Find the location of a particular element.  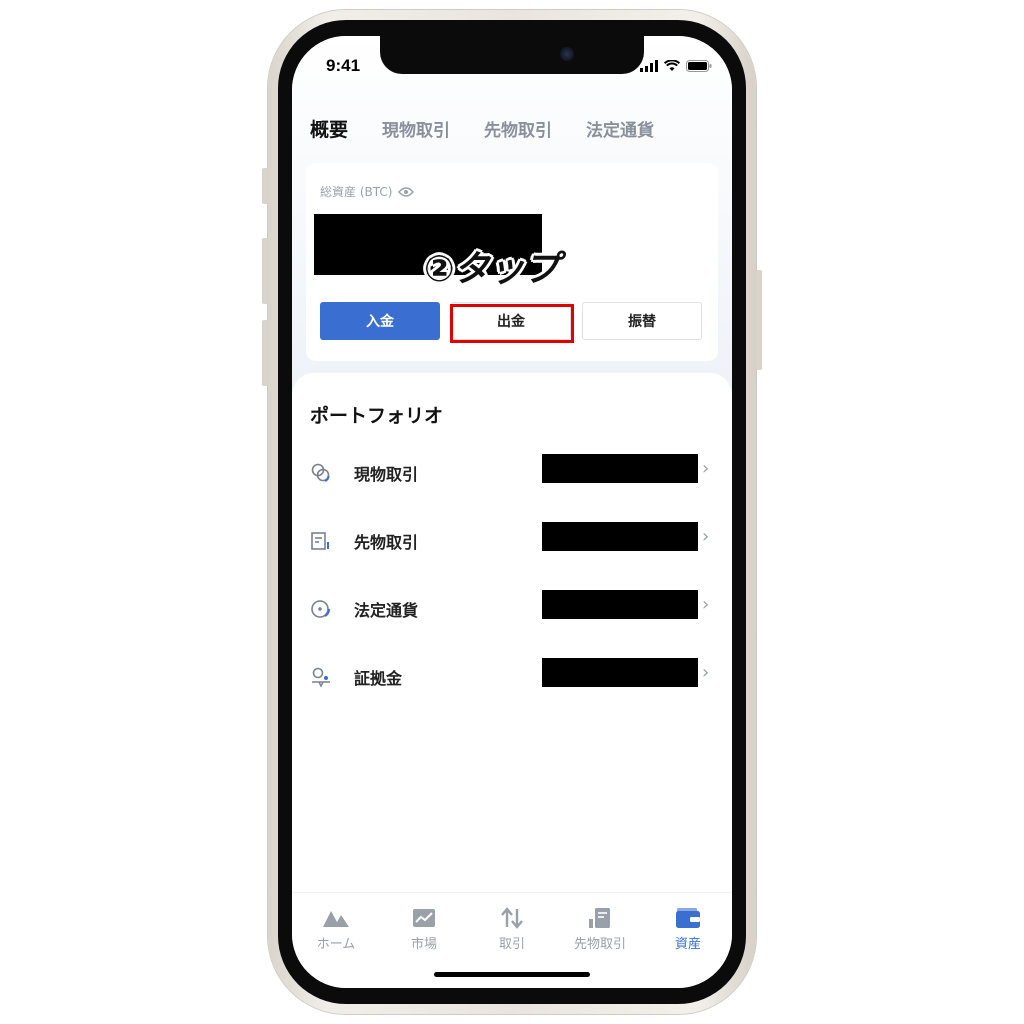

home-indicator is located at coordinates (512, 974).